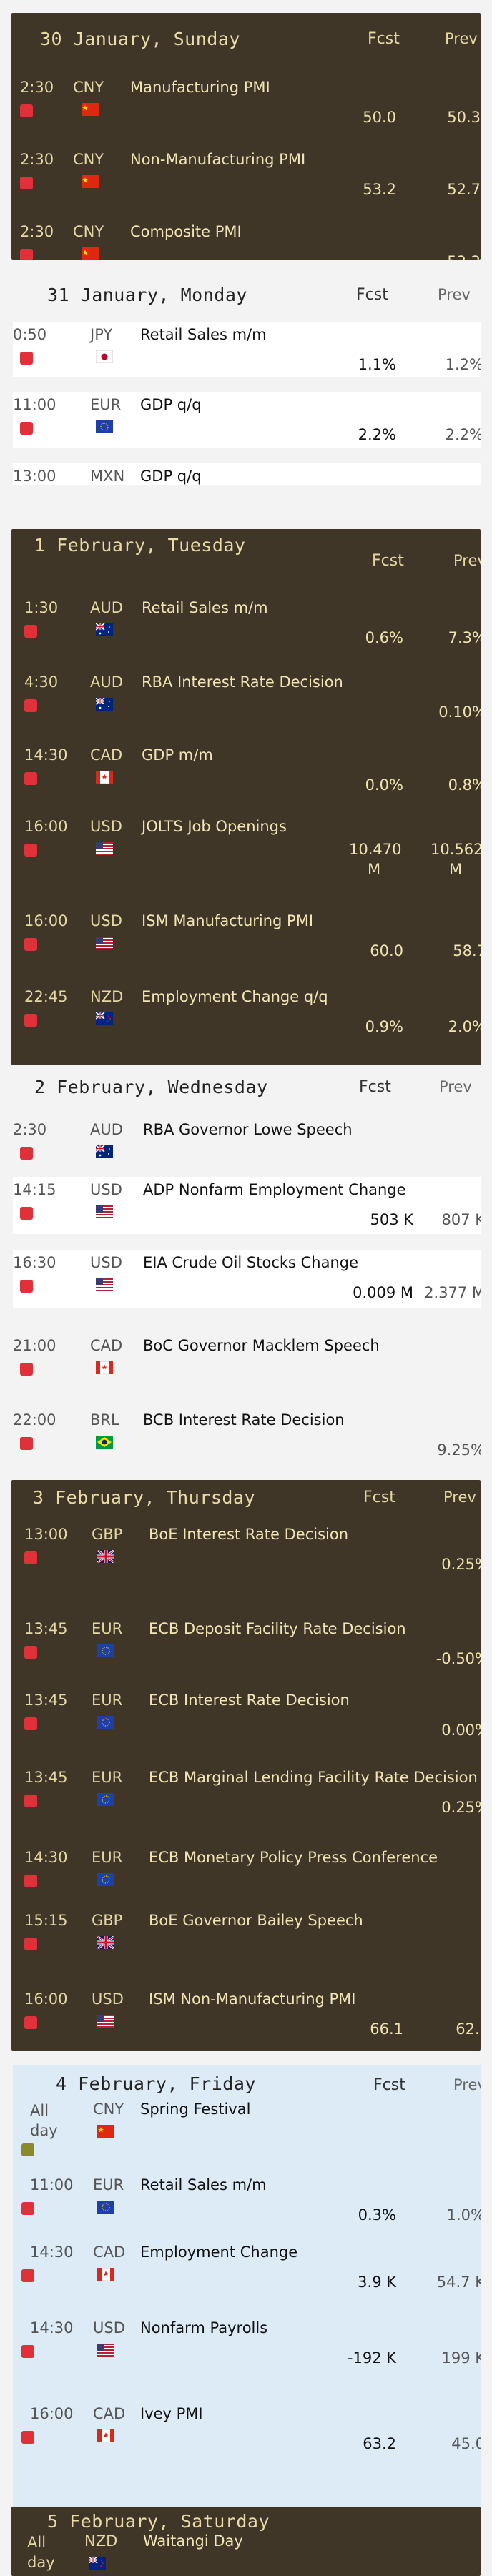  I want to click on event-currency: CAD, so click(107, 1345).